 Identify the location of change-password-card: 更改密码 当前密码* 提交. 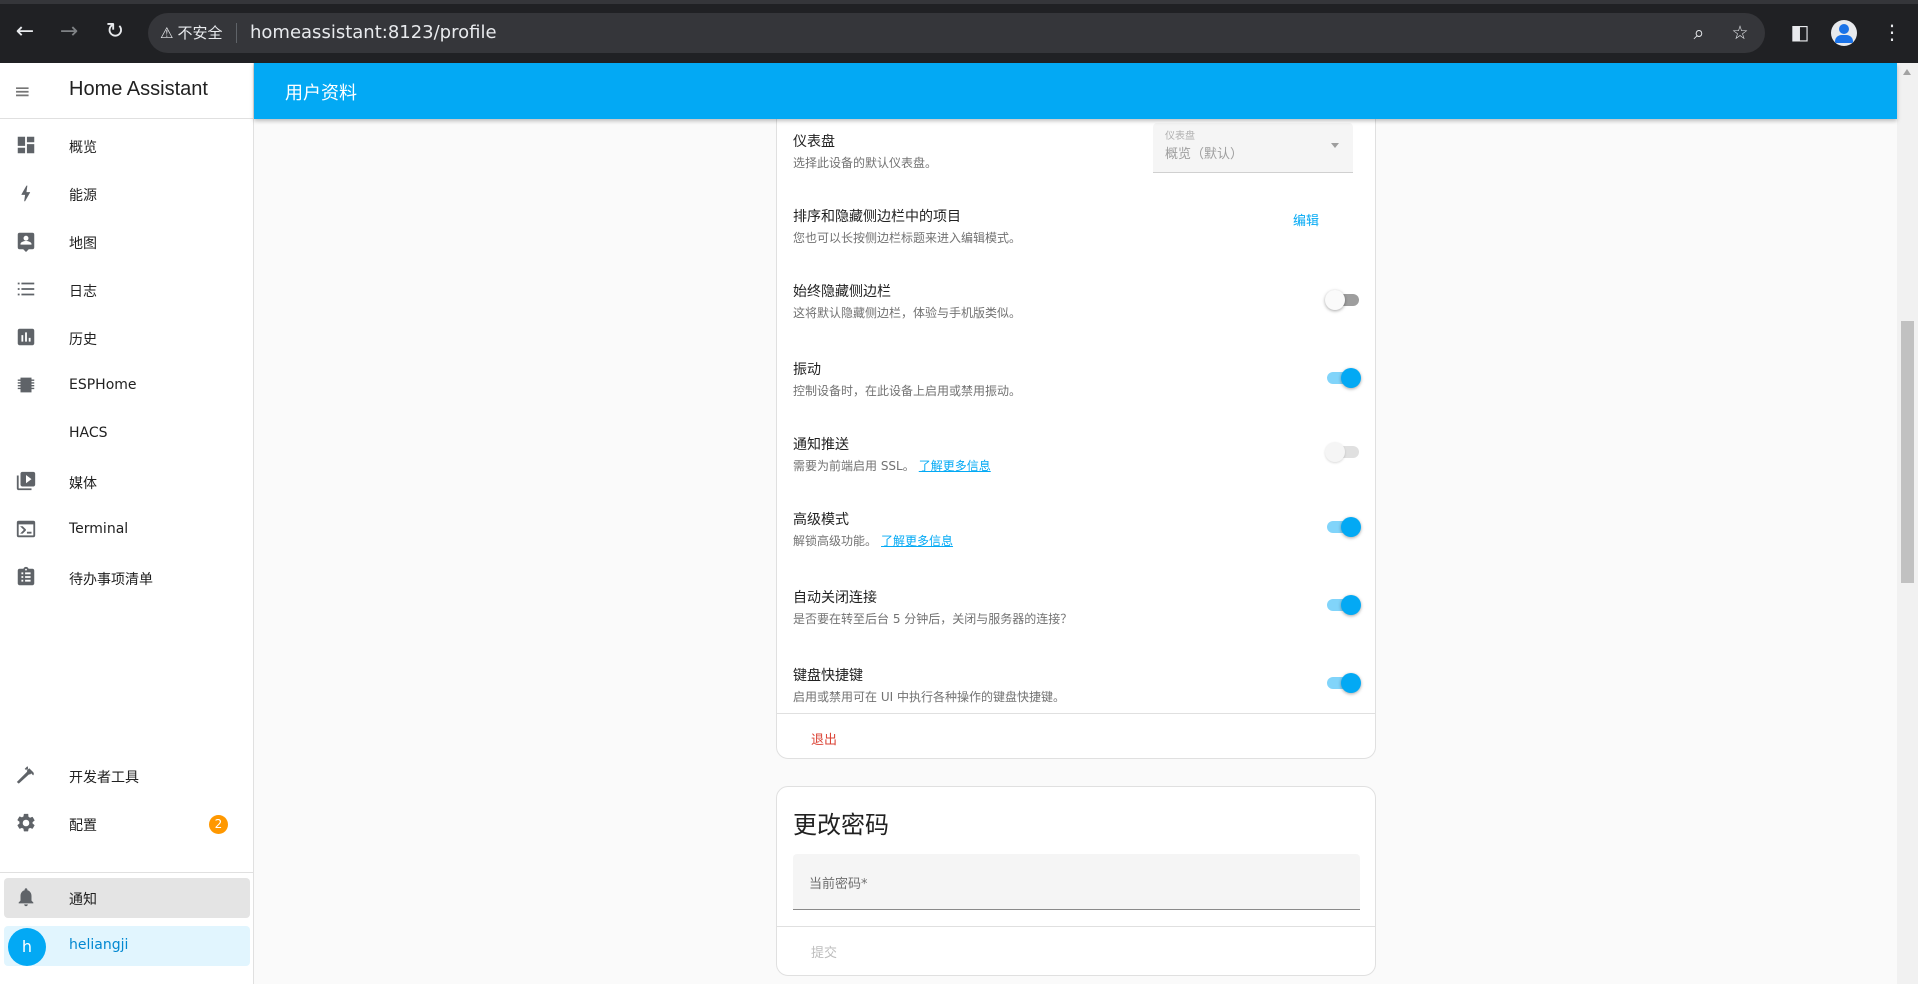
(1076, 881).